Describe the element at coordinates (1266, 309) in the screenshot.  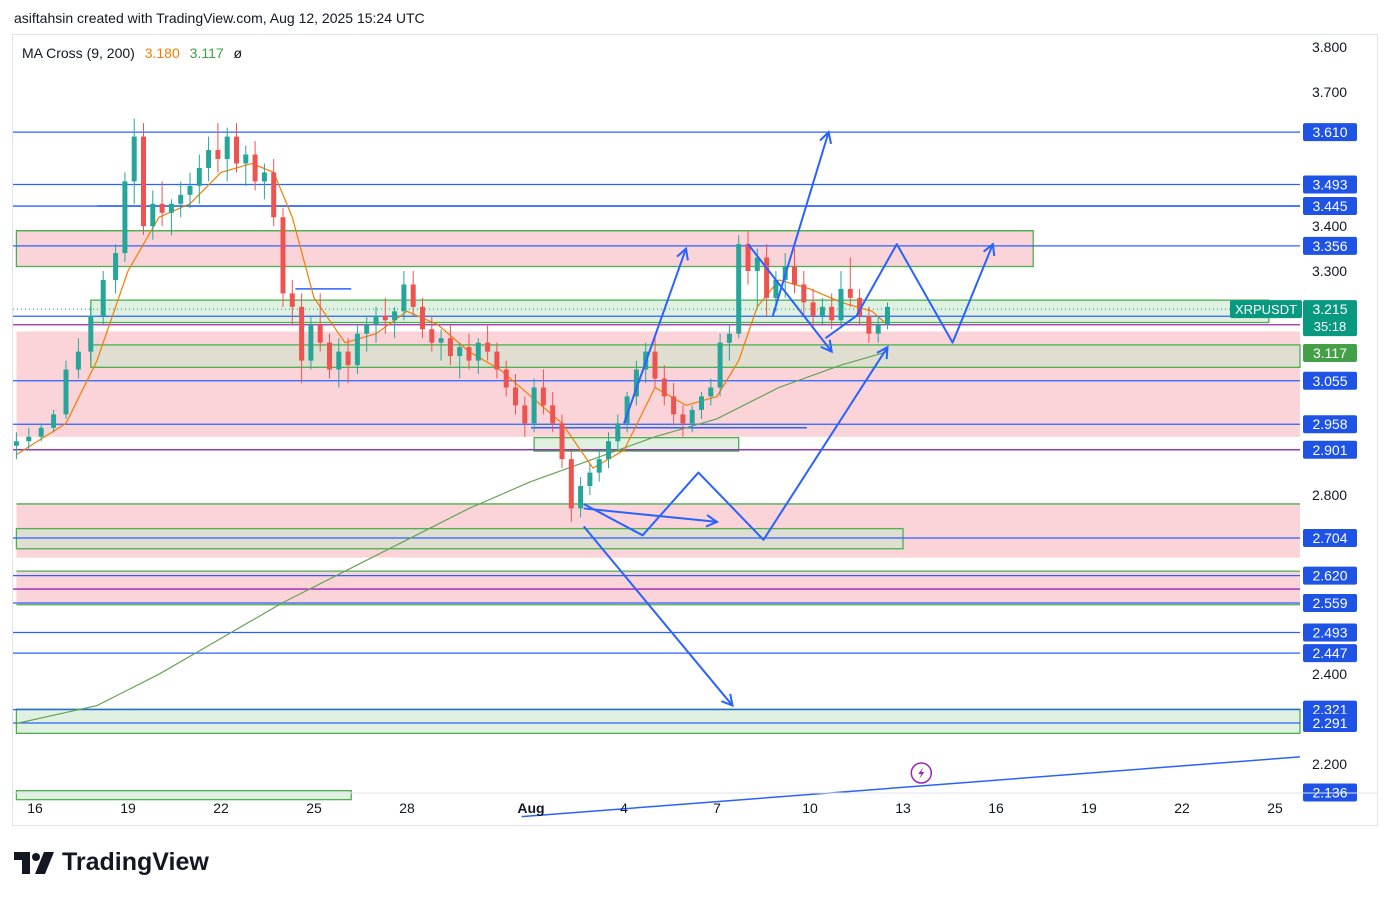
I see `symbol-badge-label: XRPUSDT` at that location.